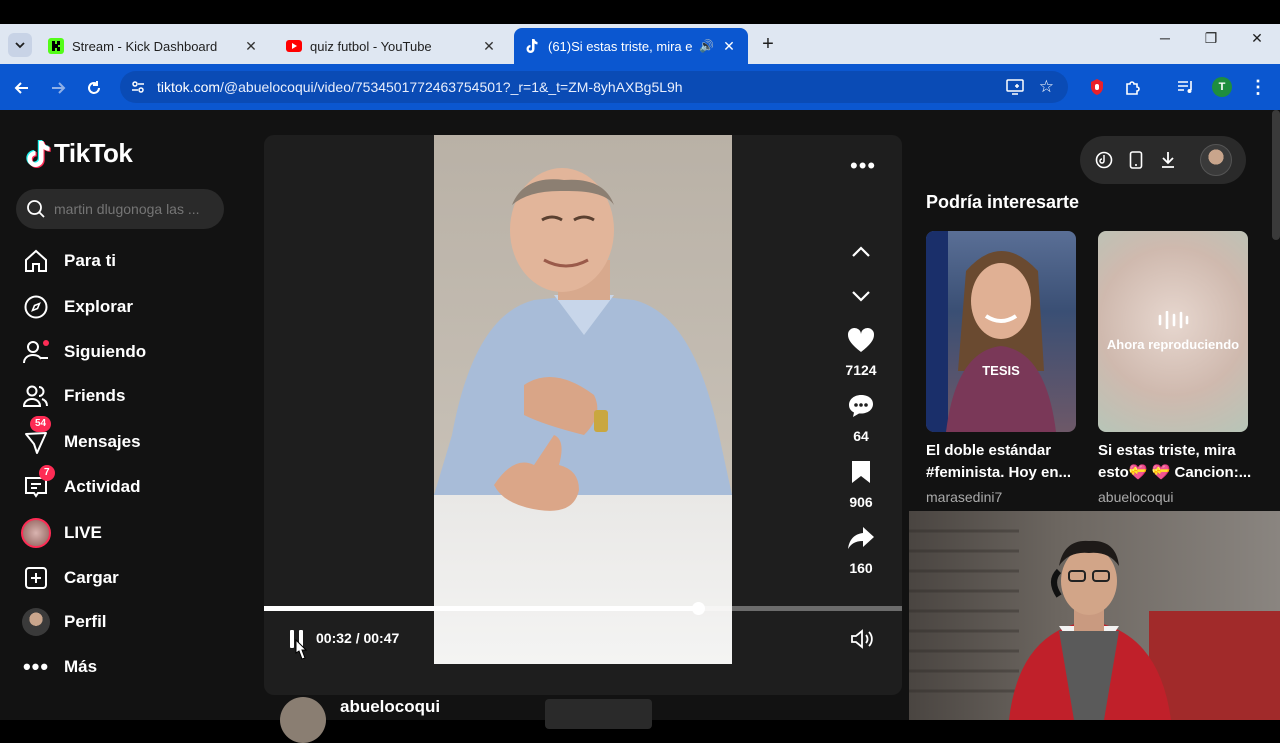 The height and width of the screenshot is (743, 1280). What do you see at coordinates (138, 89) in the screenshot?
I see `site-info-icon` at bounding box center [138, 89].